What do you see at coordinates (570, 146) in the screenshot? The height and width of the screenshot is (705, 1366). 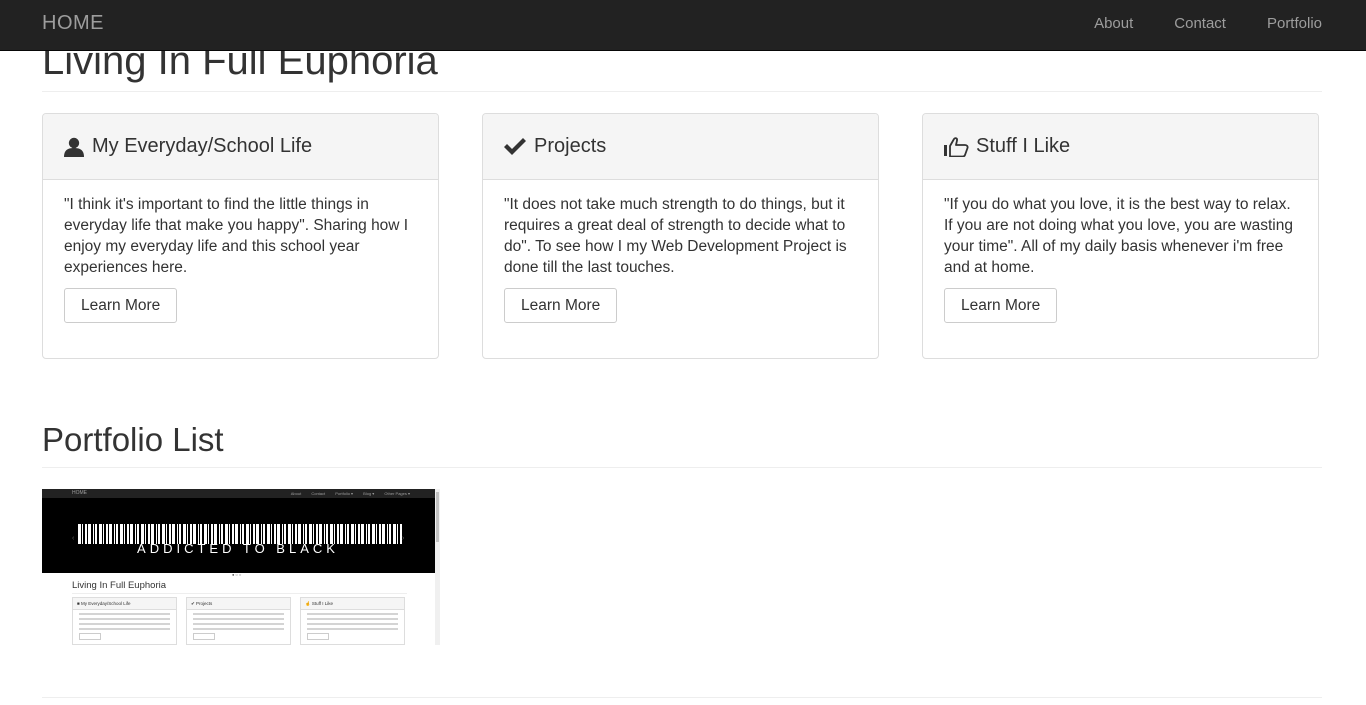 I see `panel-title: Projects` at bounding box center [570, 146].